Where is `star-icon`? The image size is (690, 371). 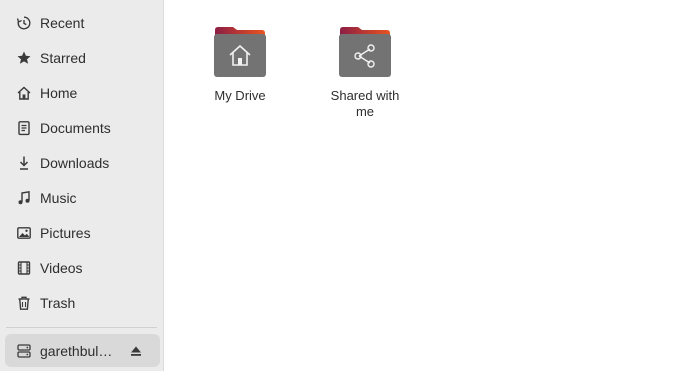 star-icon is located at coordinates (24, 58).